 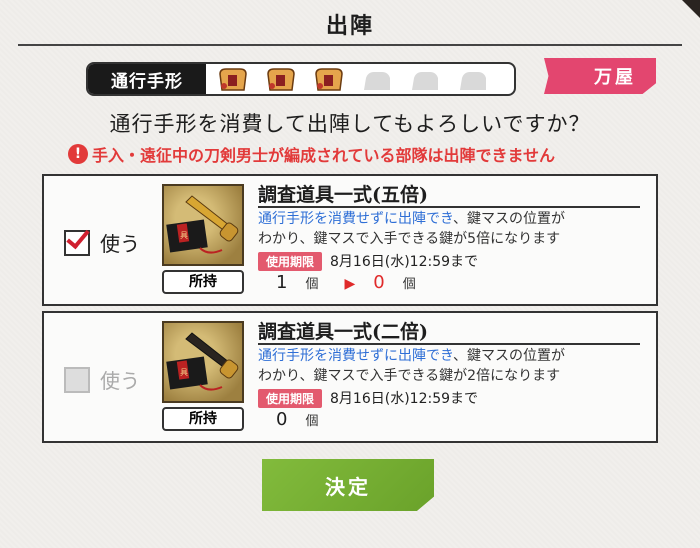 What do you see at coordinates (353, 79) in the screenshot?
I see `pass-icons` at bounding box center [353, 79].